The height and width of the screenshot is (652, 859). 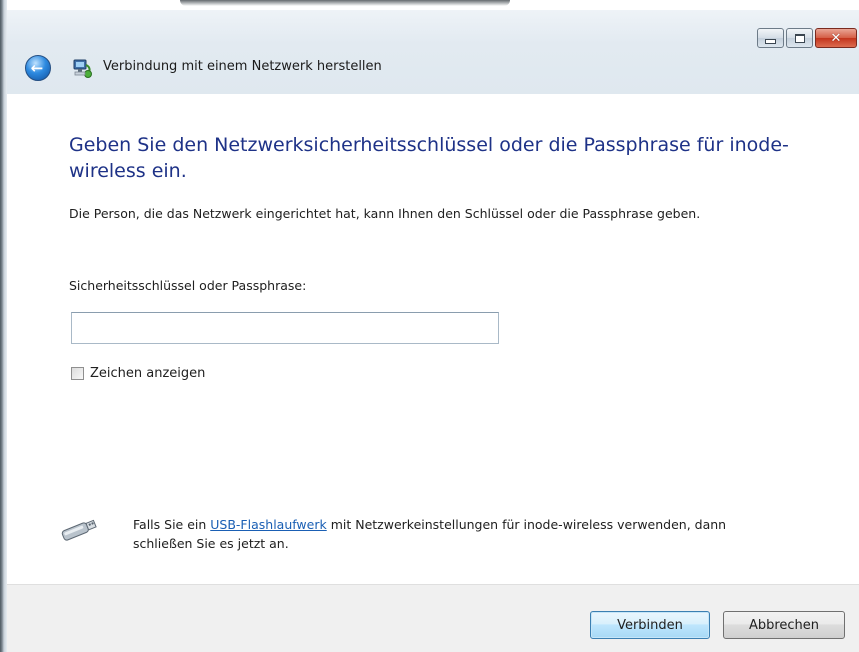 I want to click on usb-flashdrive-link: USB-Flashlaufwerk, so click(x=268, y=524).